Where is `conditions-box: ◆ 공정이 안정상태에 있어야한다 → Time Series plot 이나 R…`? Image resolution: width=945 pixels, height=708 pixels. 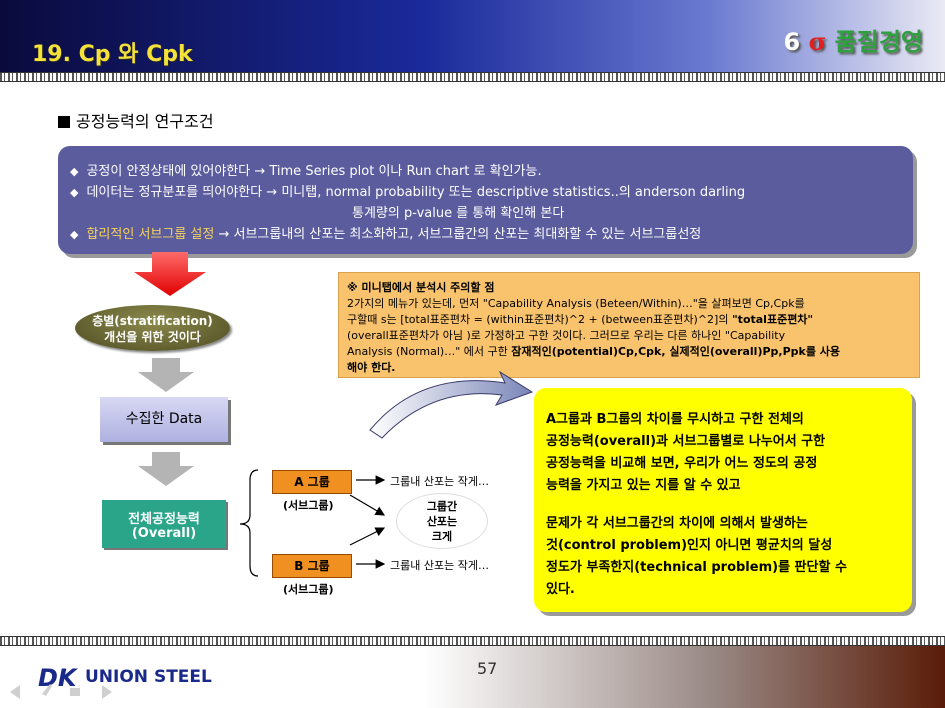
conditions-box: ◆ 공정이 안정상태에 있어야한다 → Time Series plot 이나 R… is located at coordinates (485, 200).